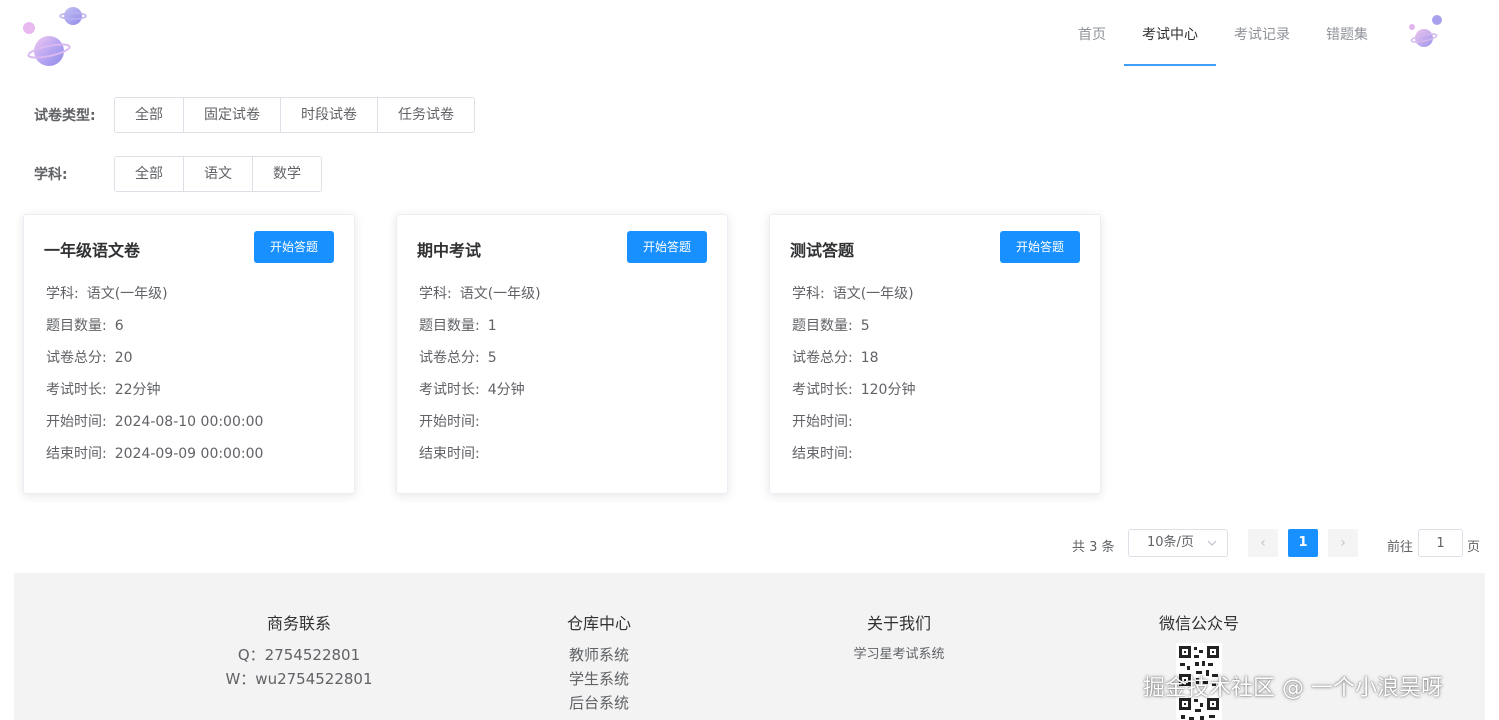  What do you see at coordinates (598, 623) in the screenshot?
I see `footer-warehouse-title: 仓库中心` at bounding box center [598, 623].